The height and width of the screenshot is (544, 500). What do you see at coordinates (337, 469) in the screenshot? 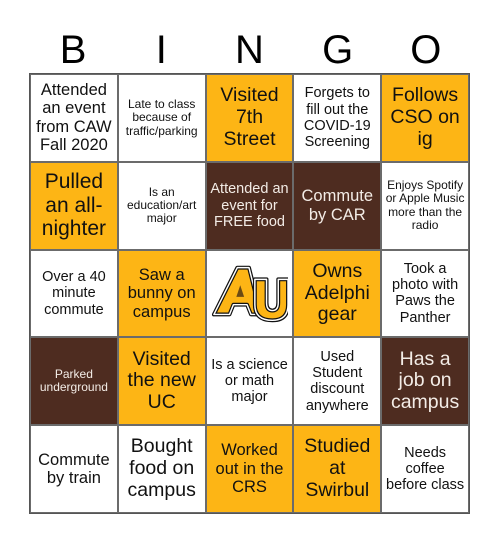
I see `bingo-cell: Studied at Swirbul` at bounding box center [337, 469].